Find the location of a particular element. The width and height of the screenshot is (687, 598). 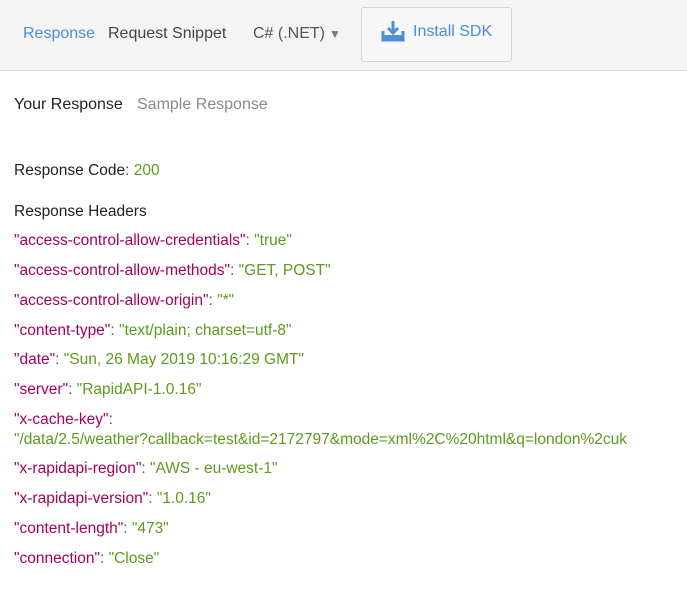

header-row: "x-rapidapi-version": "1.0.16" is located at coordinates (112, 498).